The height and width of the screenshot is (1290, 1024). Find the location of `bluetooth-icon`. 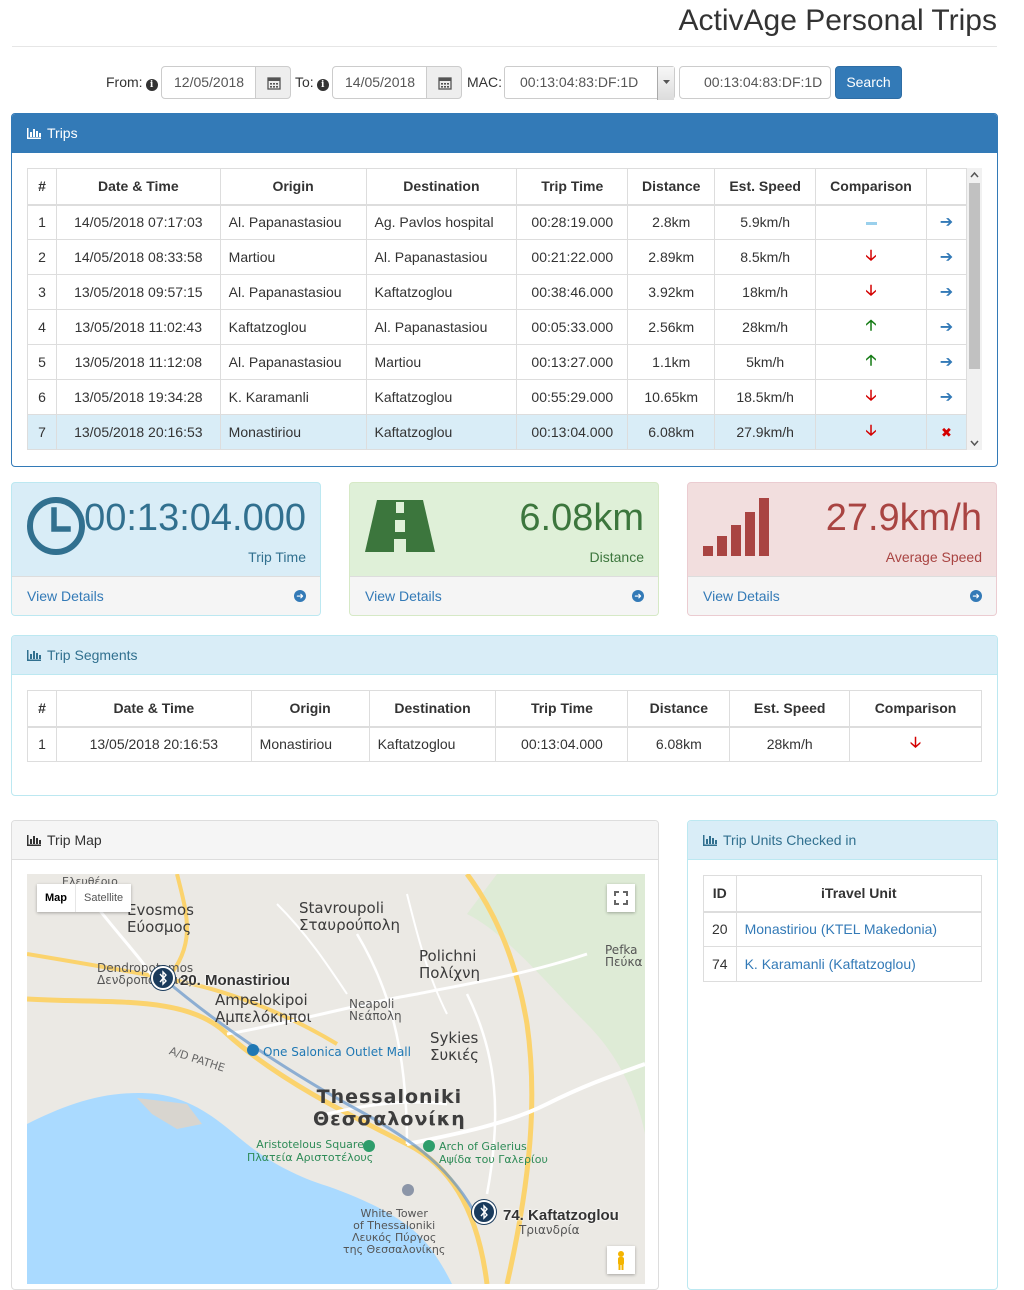

bluetooth-icon is located at coordinates (484, 1212).